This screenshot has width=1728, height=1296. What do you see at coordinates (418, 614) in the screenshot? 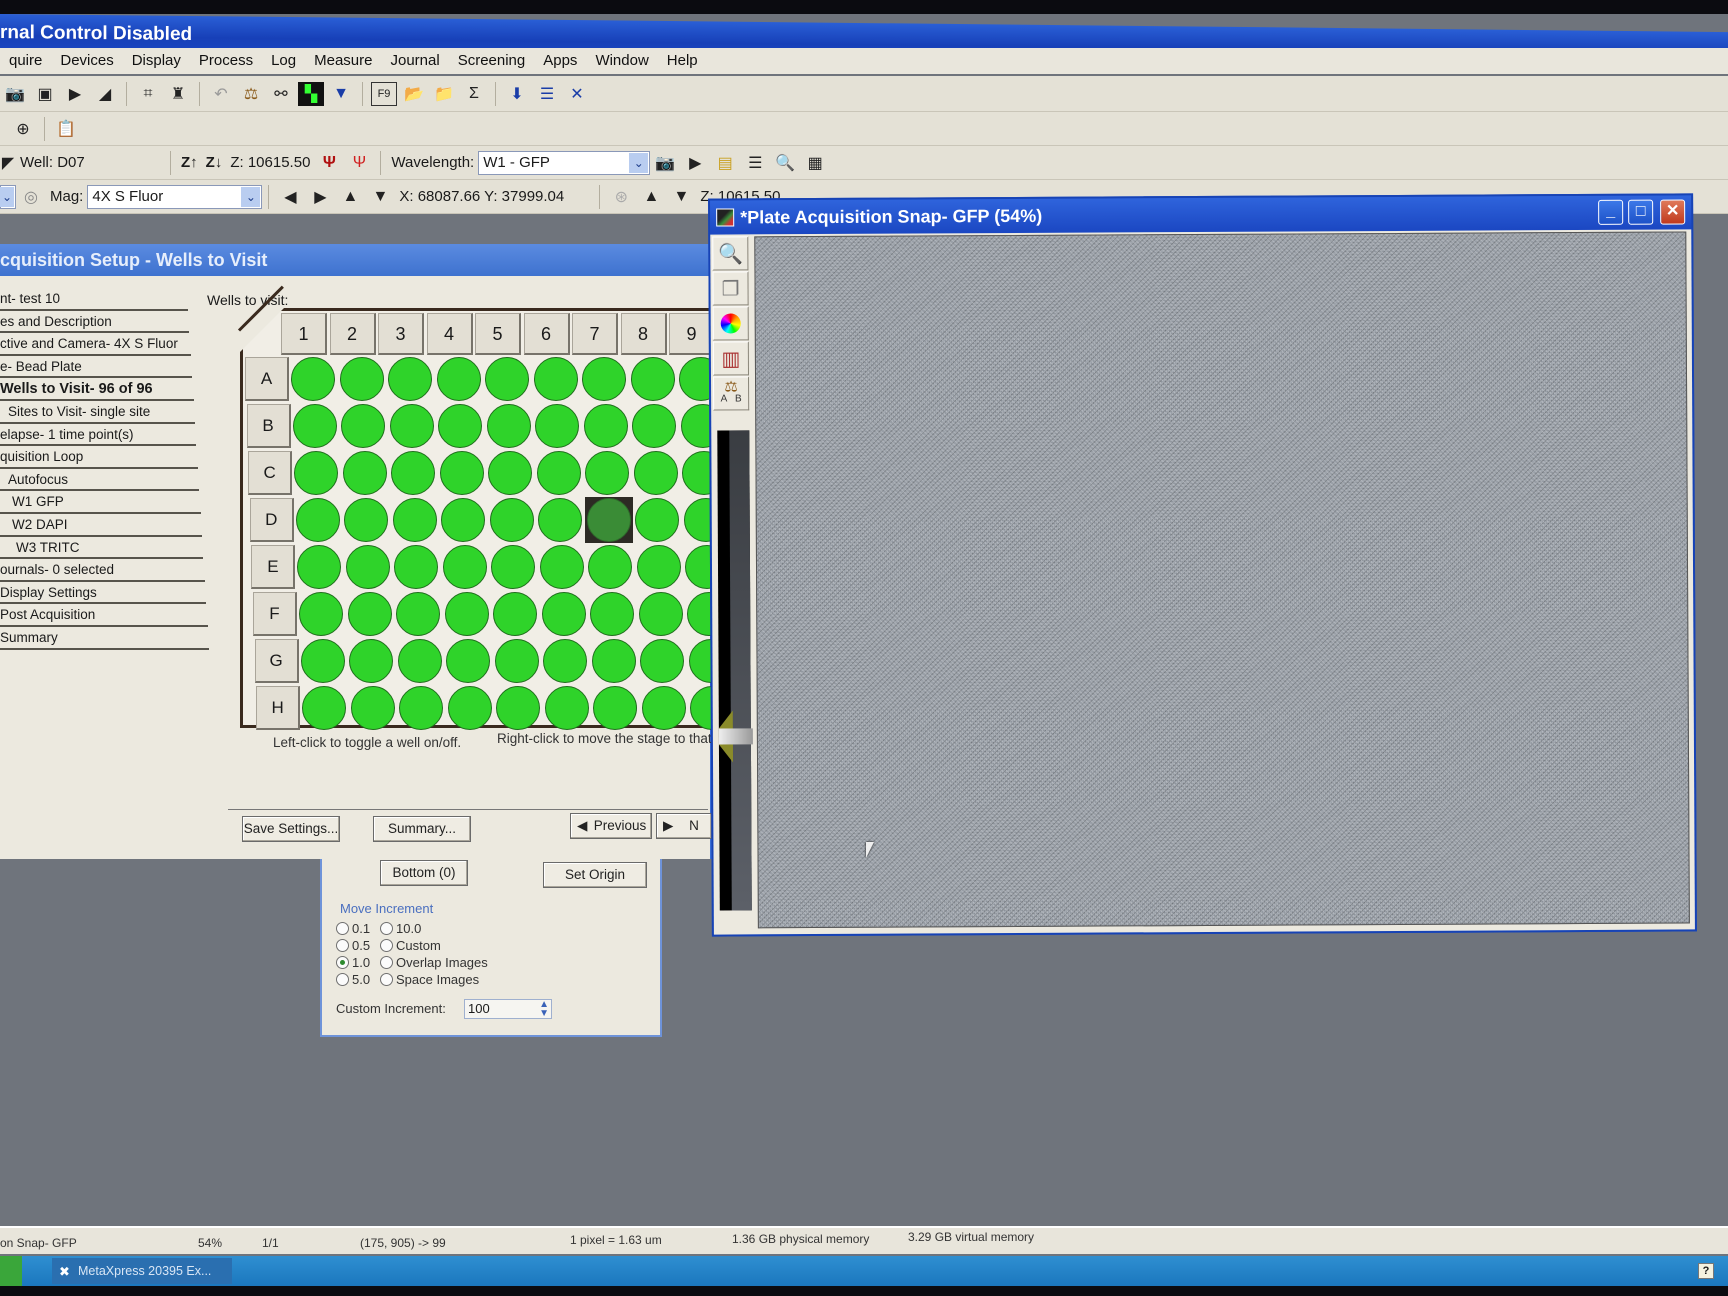
I see `well-F3` at bounding box center [418, 614].